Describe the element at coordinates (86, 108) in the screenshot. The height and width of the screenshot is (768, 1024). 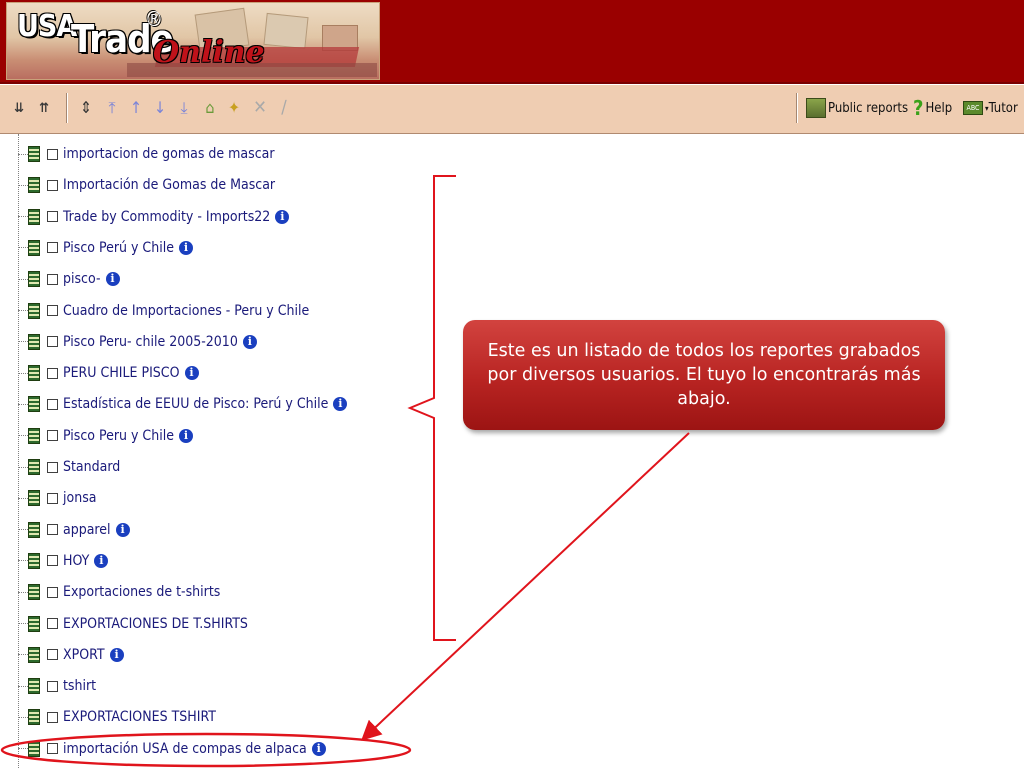
I see `move-icon: ⇕` at that location.